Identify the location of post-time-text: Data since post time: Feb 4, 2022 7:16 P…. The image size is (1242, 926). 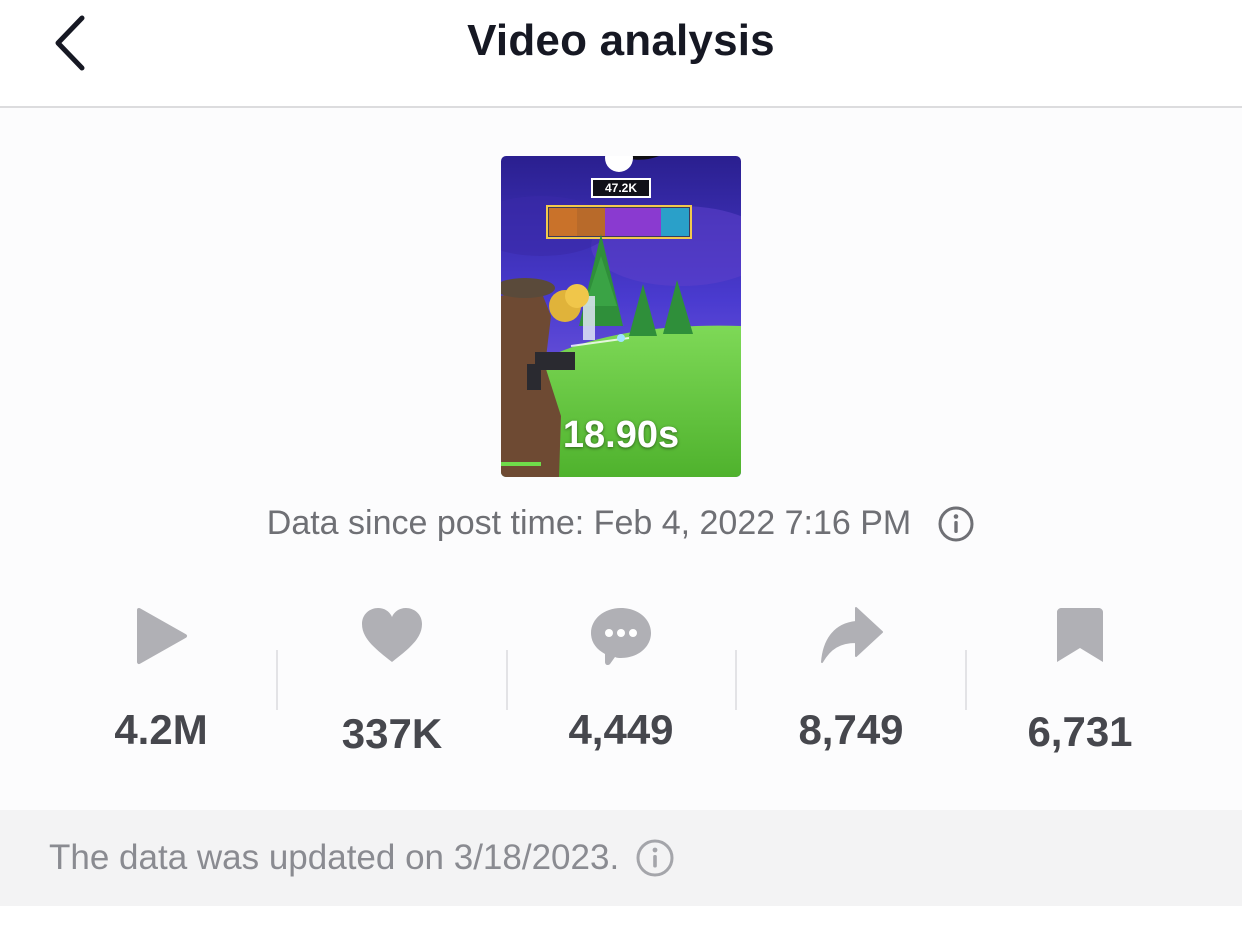
(589, 523).